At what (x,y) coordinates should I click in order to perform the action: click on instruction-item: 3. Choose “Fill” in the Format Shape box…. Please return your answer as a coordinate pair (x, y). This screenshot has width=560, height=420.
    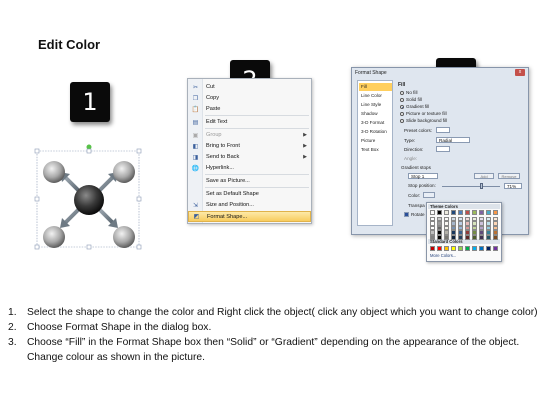
    Looking at the image, I should click on (280, 350).